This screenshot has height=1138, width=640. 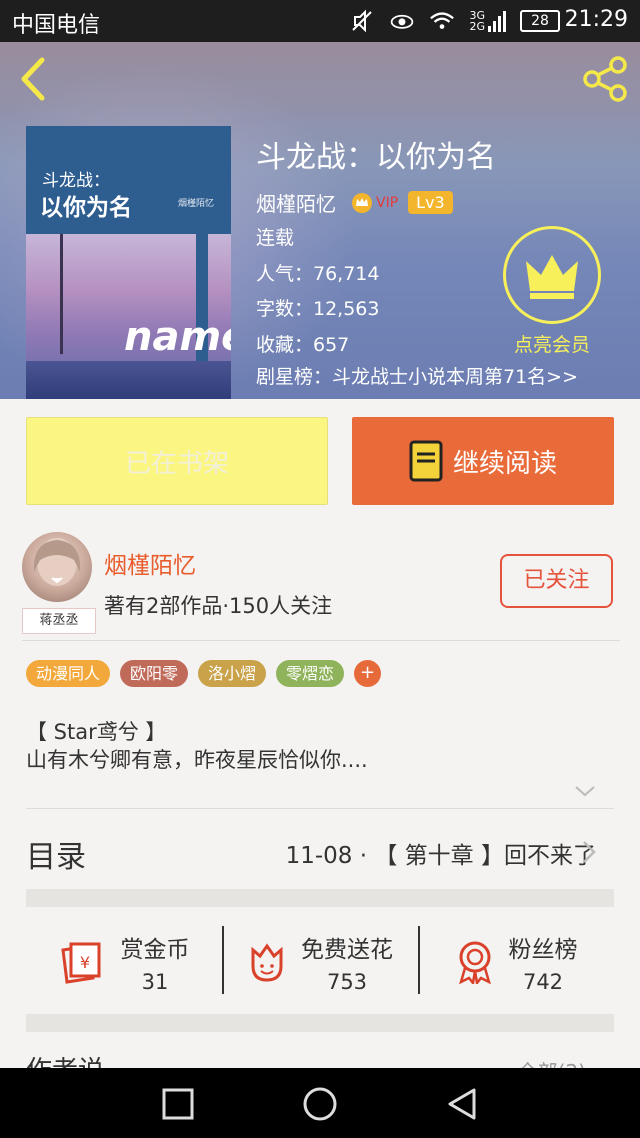 What do you see at coordinates (178, 1104) in the screenshot?
I see `recent-apps-icon` at bounding box center [178, 1104].